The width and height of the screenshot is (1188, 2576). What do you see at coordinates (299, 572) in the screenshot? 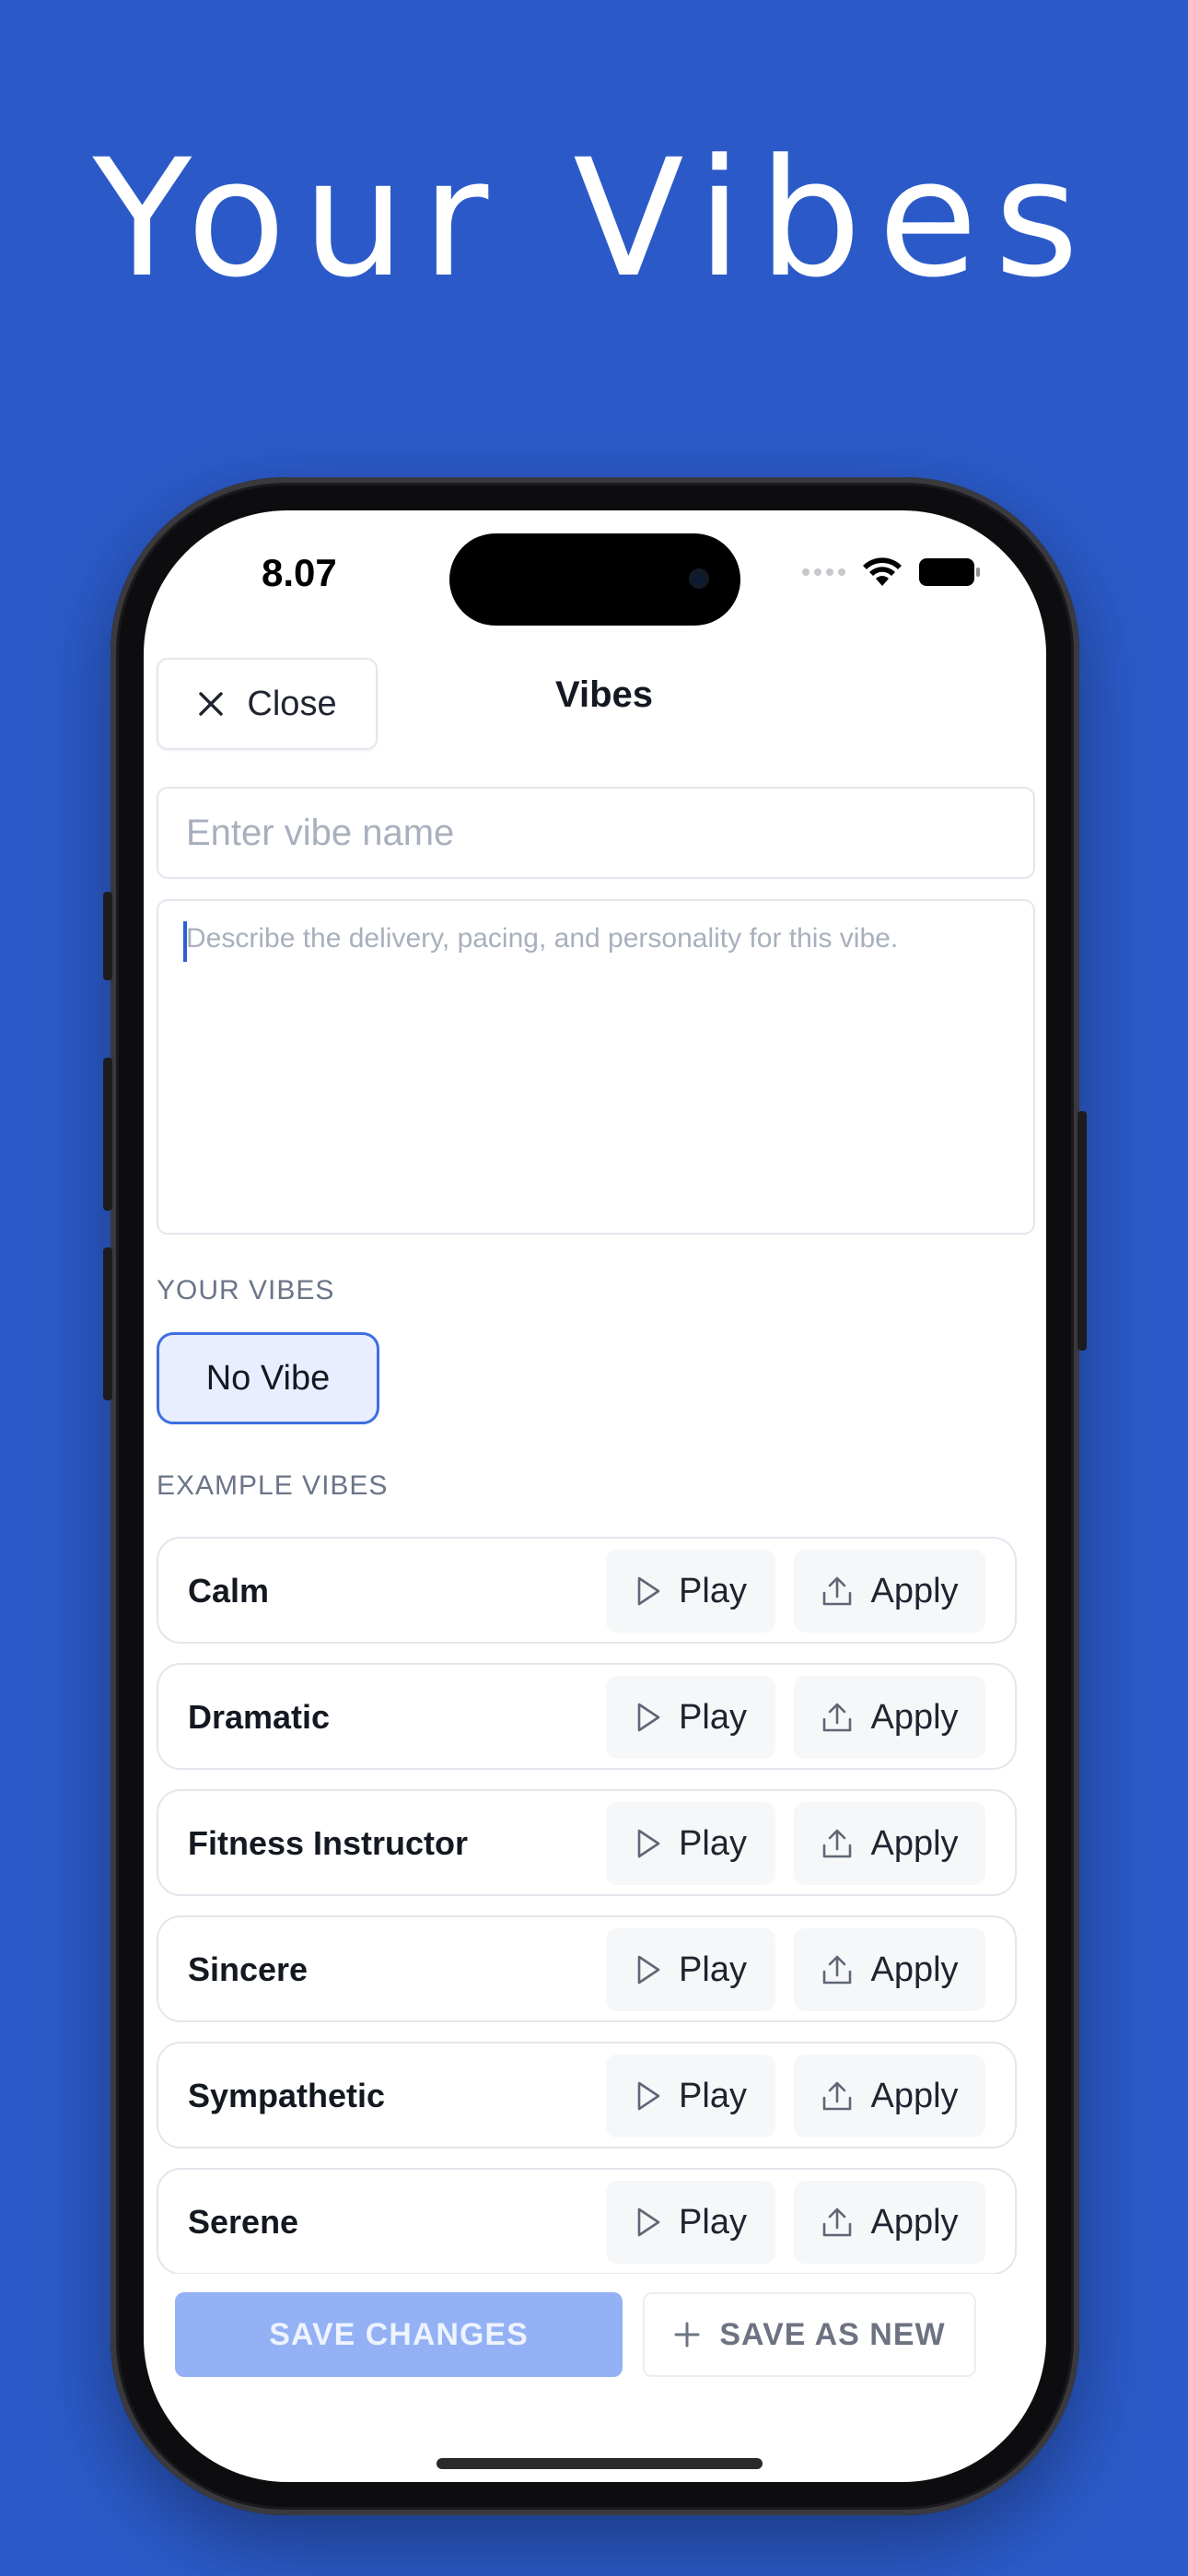
I see `status-time: 8.07` at bounding box center [299, 572].